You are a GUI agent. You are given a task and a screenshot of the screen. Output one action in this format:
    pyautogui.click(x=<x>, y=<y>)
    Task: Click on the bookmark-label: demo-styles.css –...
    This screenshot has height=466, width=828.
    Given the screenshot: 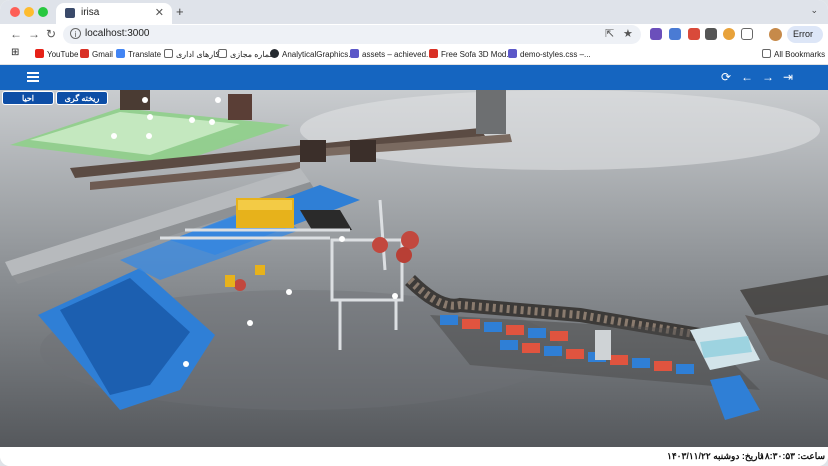 What is the action you would take?
    pyautogui.click(x=555, y=54)
    